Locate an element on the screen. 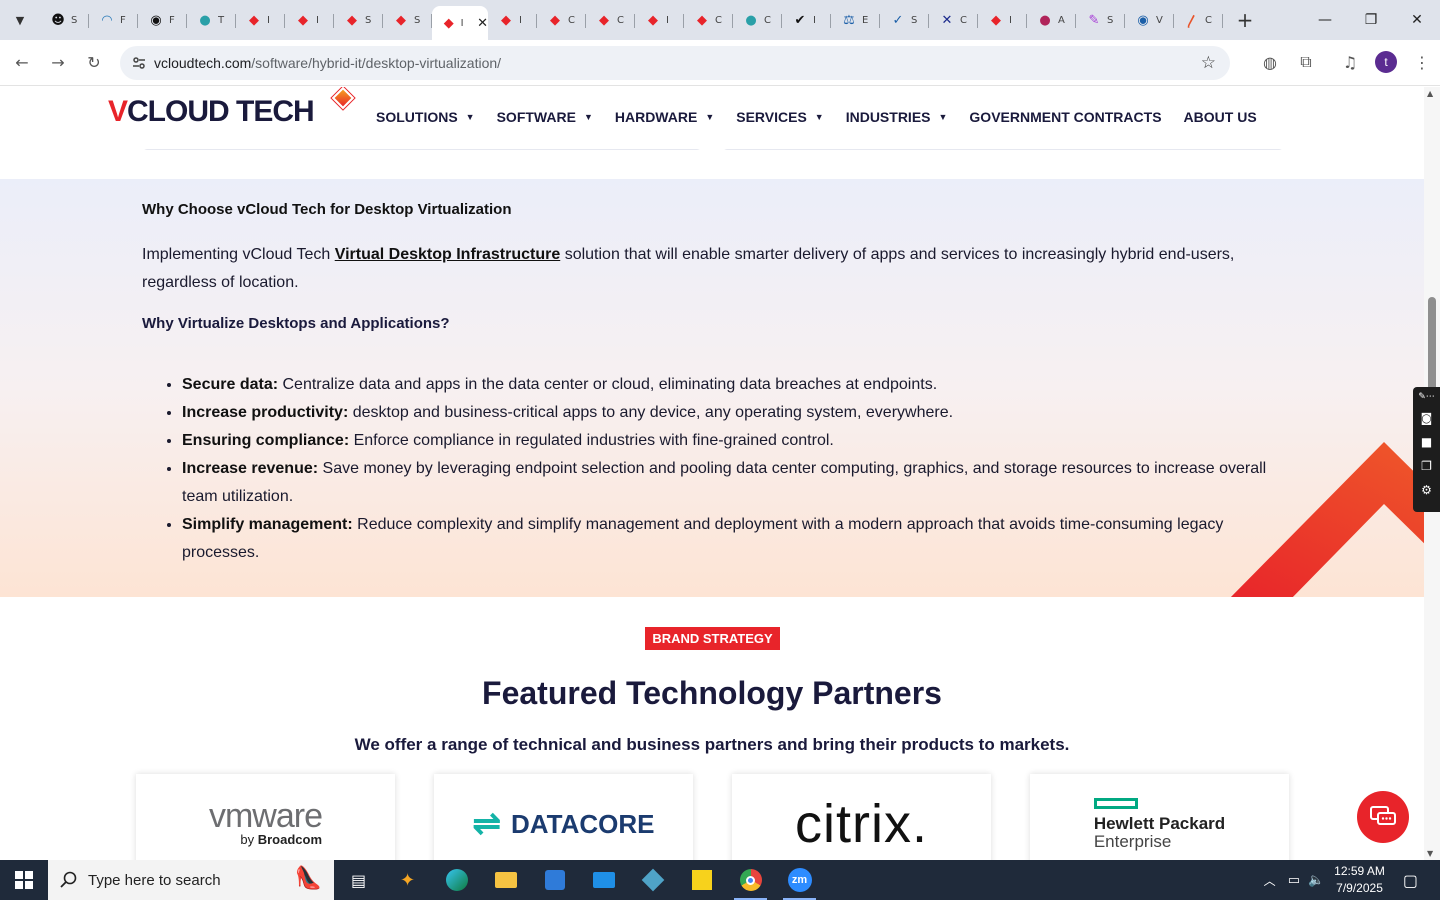 Image resolution: width=1440 pixels, height=900 pixels. translate-icon: ◍ is located at coordinates (1270, 62).